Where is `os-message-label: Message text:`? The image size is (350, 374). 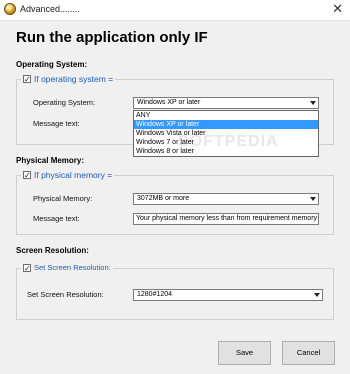 os-message-label: Message text: is located at coordinates (56, 123).